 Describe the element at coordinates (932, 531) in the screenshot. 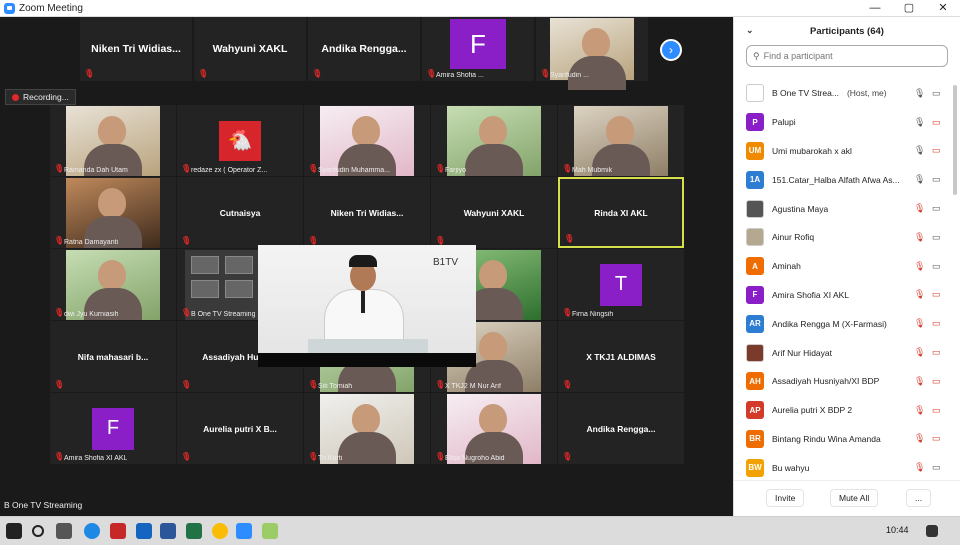

I see `notification-icon` at that location.